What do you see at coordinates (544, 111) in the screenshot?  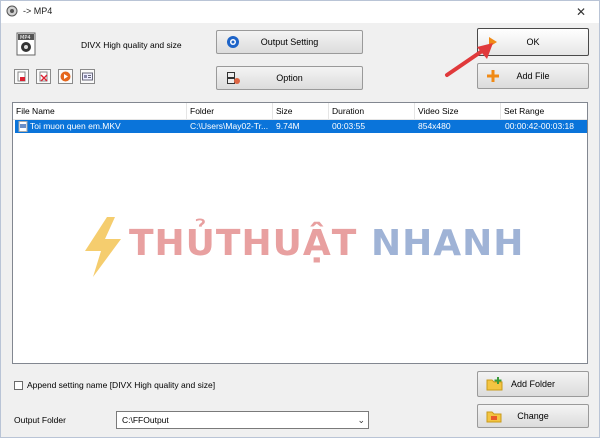 I see `column-header: Set Range` at bounding box center [544, 111].